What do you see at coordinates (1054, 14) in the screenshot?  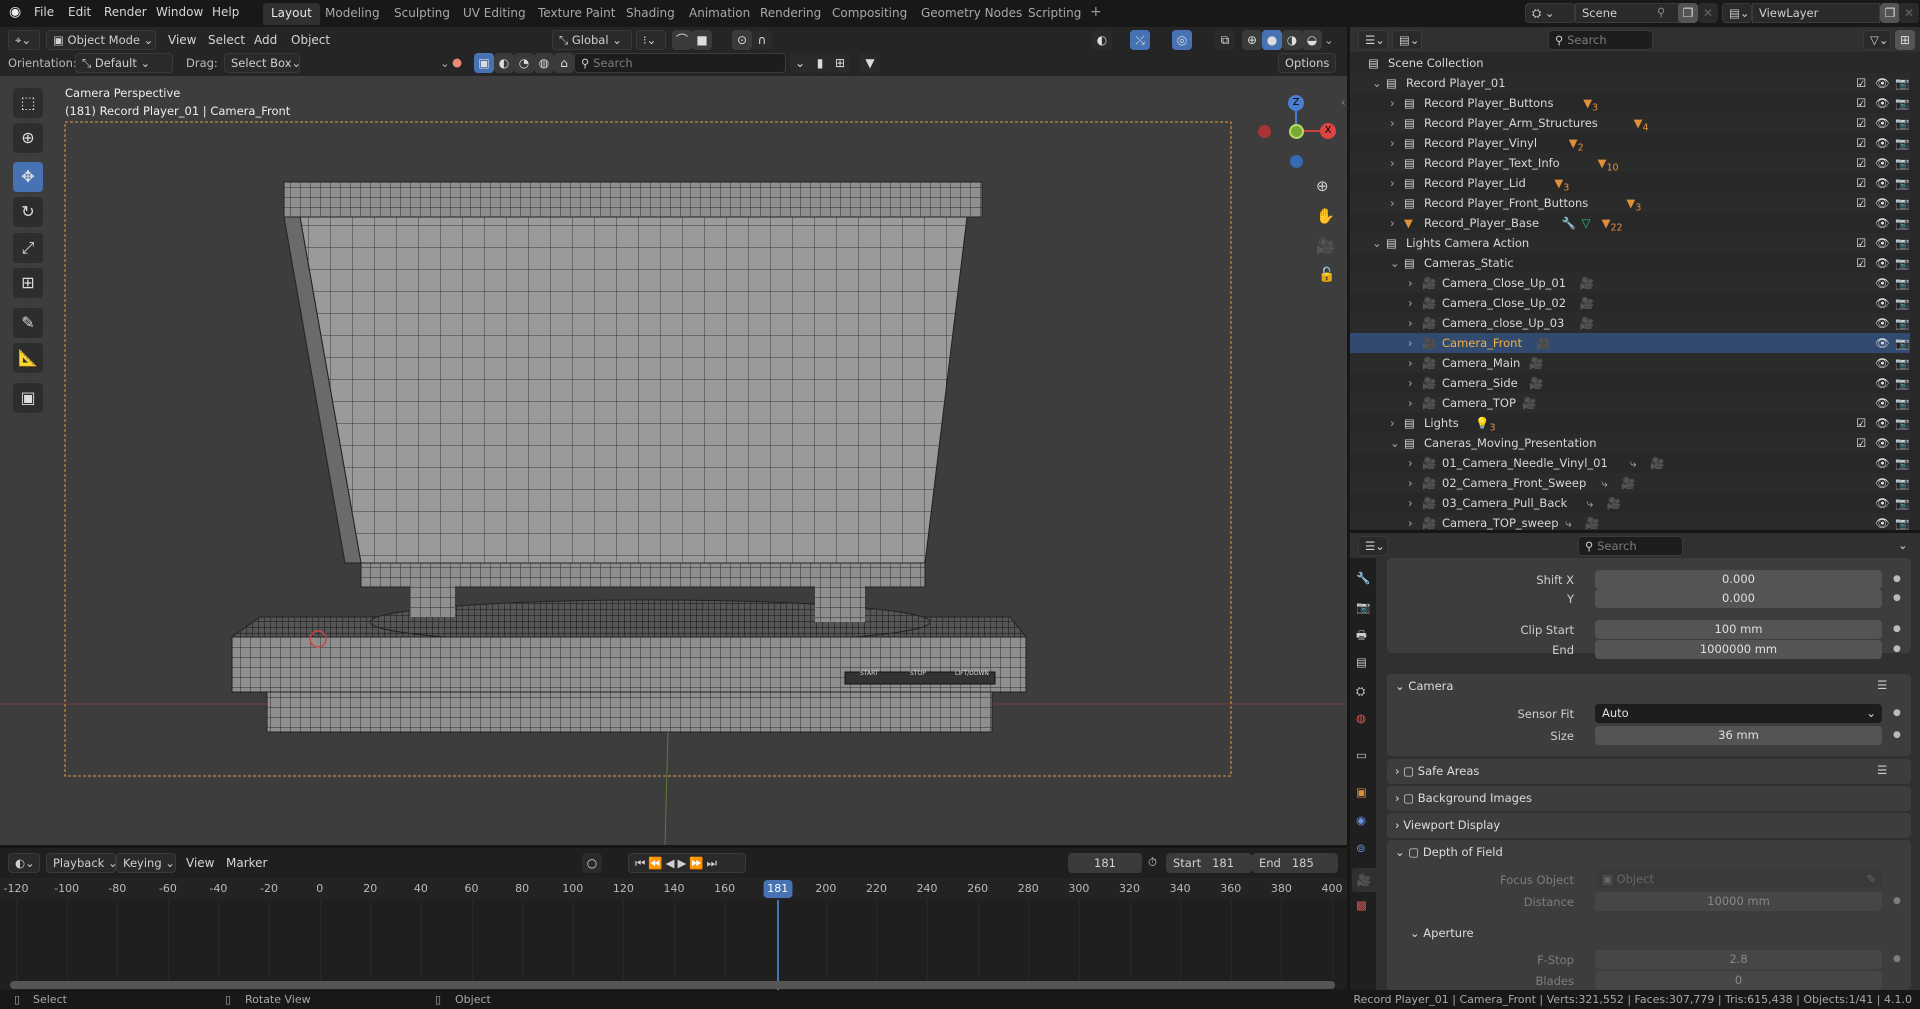 I see `tab-scripting: Scripting` at bounding box center [1054, 14].